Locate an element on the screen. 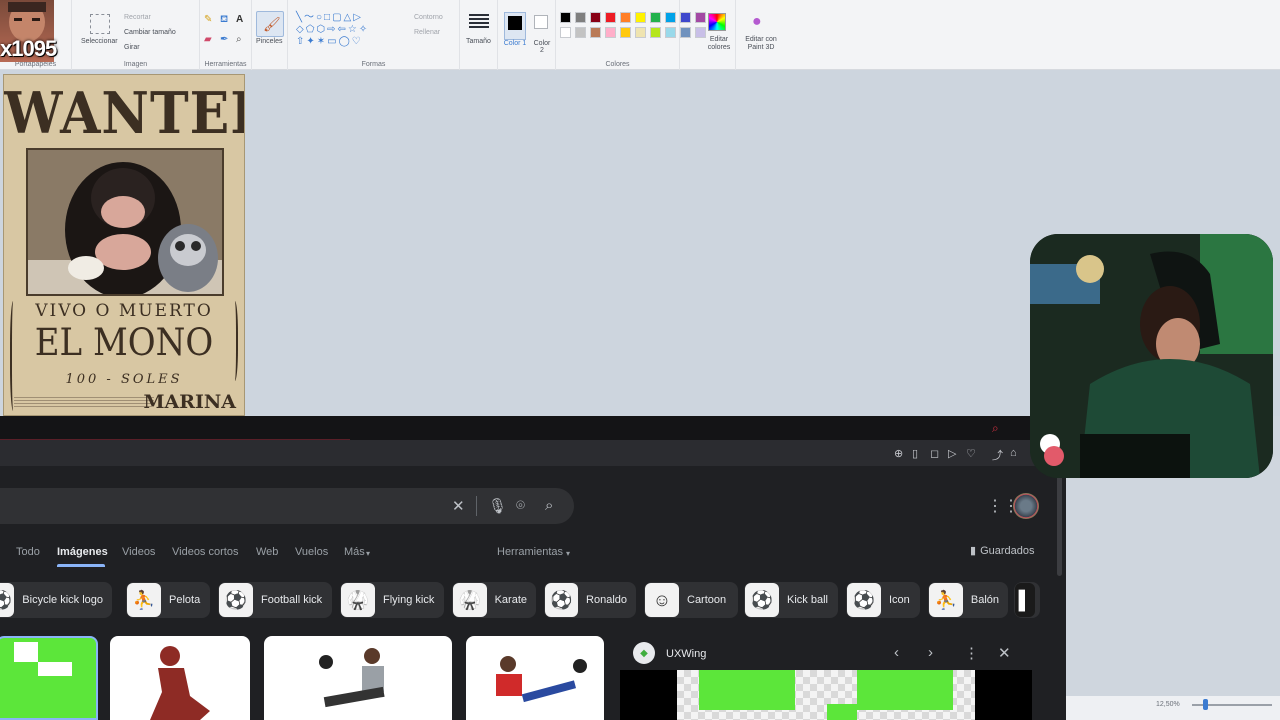  poster-fine-print is located at coordinates (84, 403).